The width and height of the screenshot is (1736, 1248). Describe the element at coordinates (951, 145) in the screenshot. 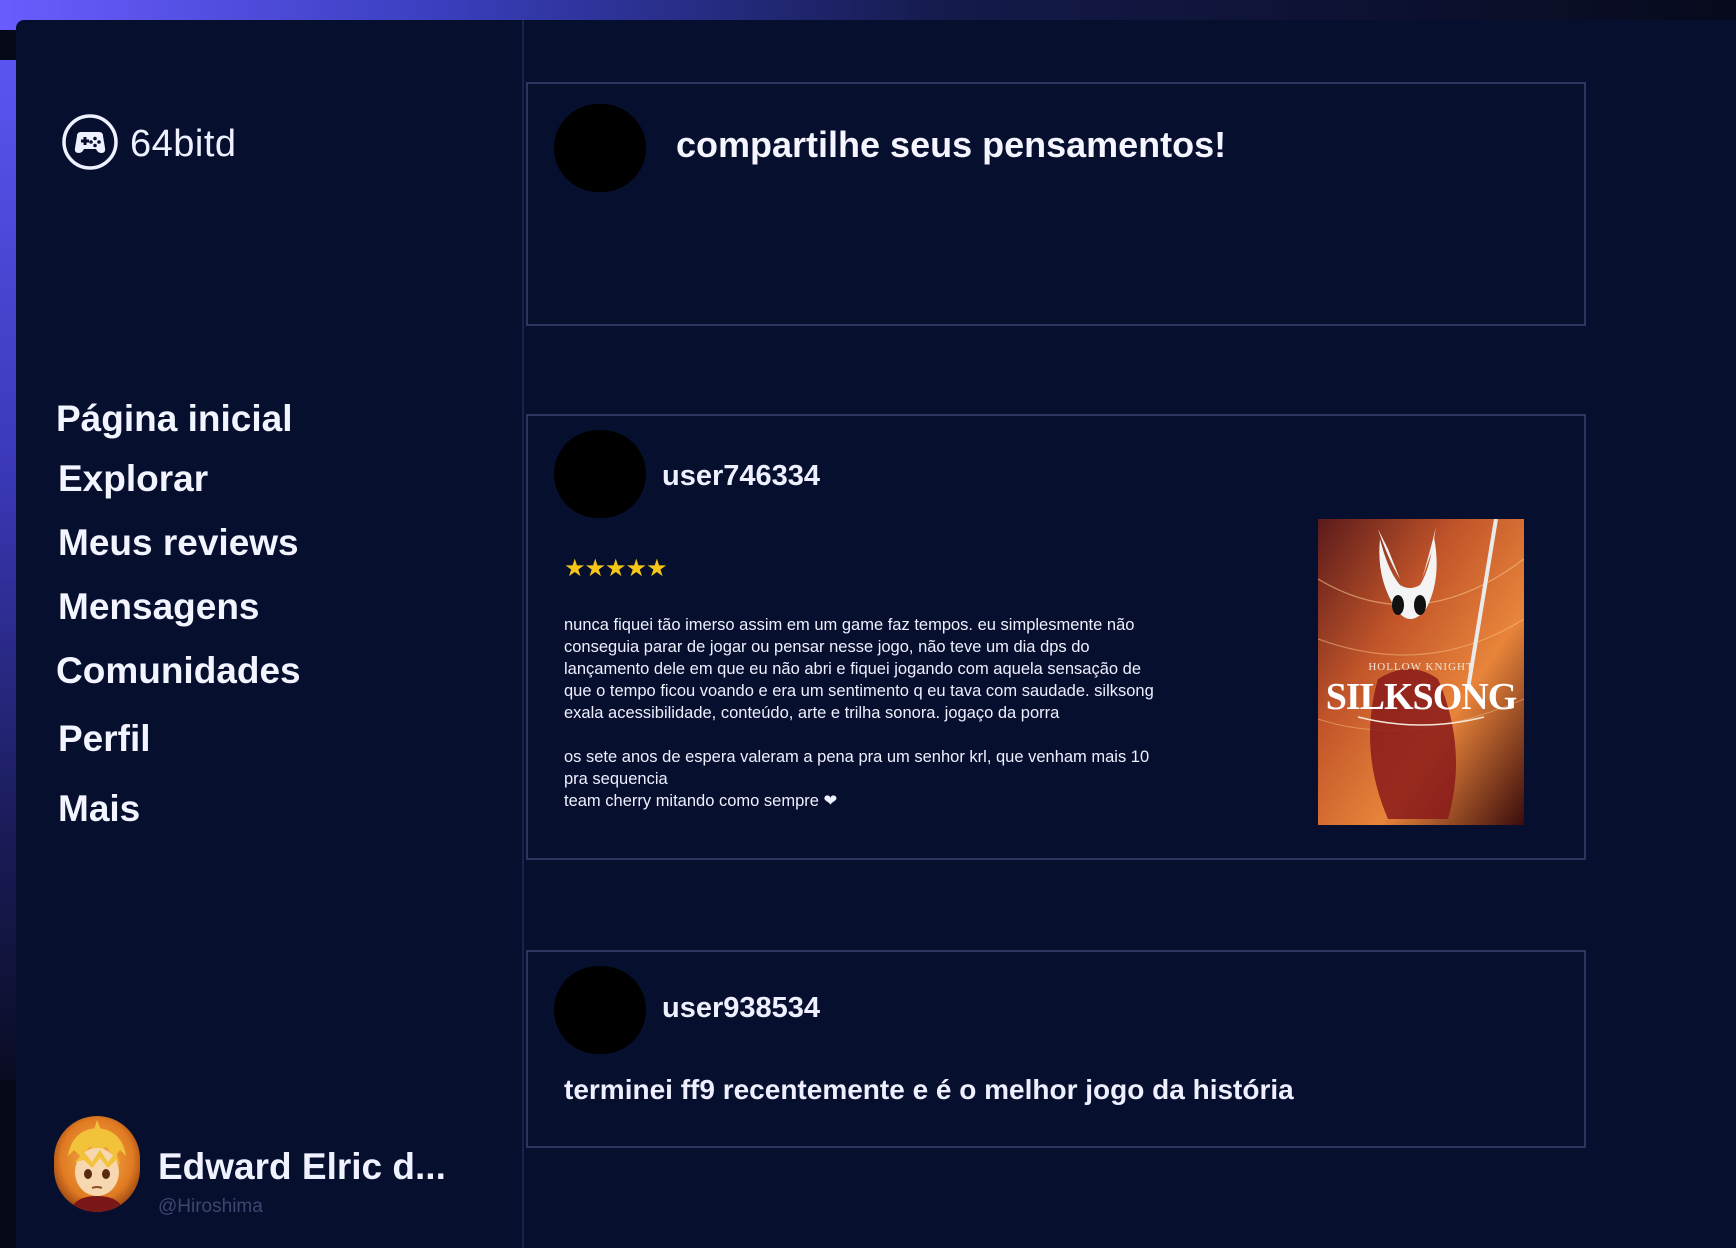

I see `composer-input: compartilhe seus pensamentos!` at that location.